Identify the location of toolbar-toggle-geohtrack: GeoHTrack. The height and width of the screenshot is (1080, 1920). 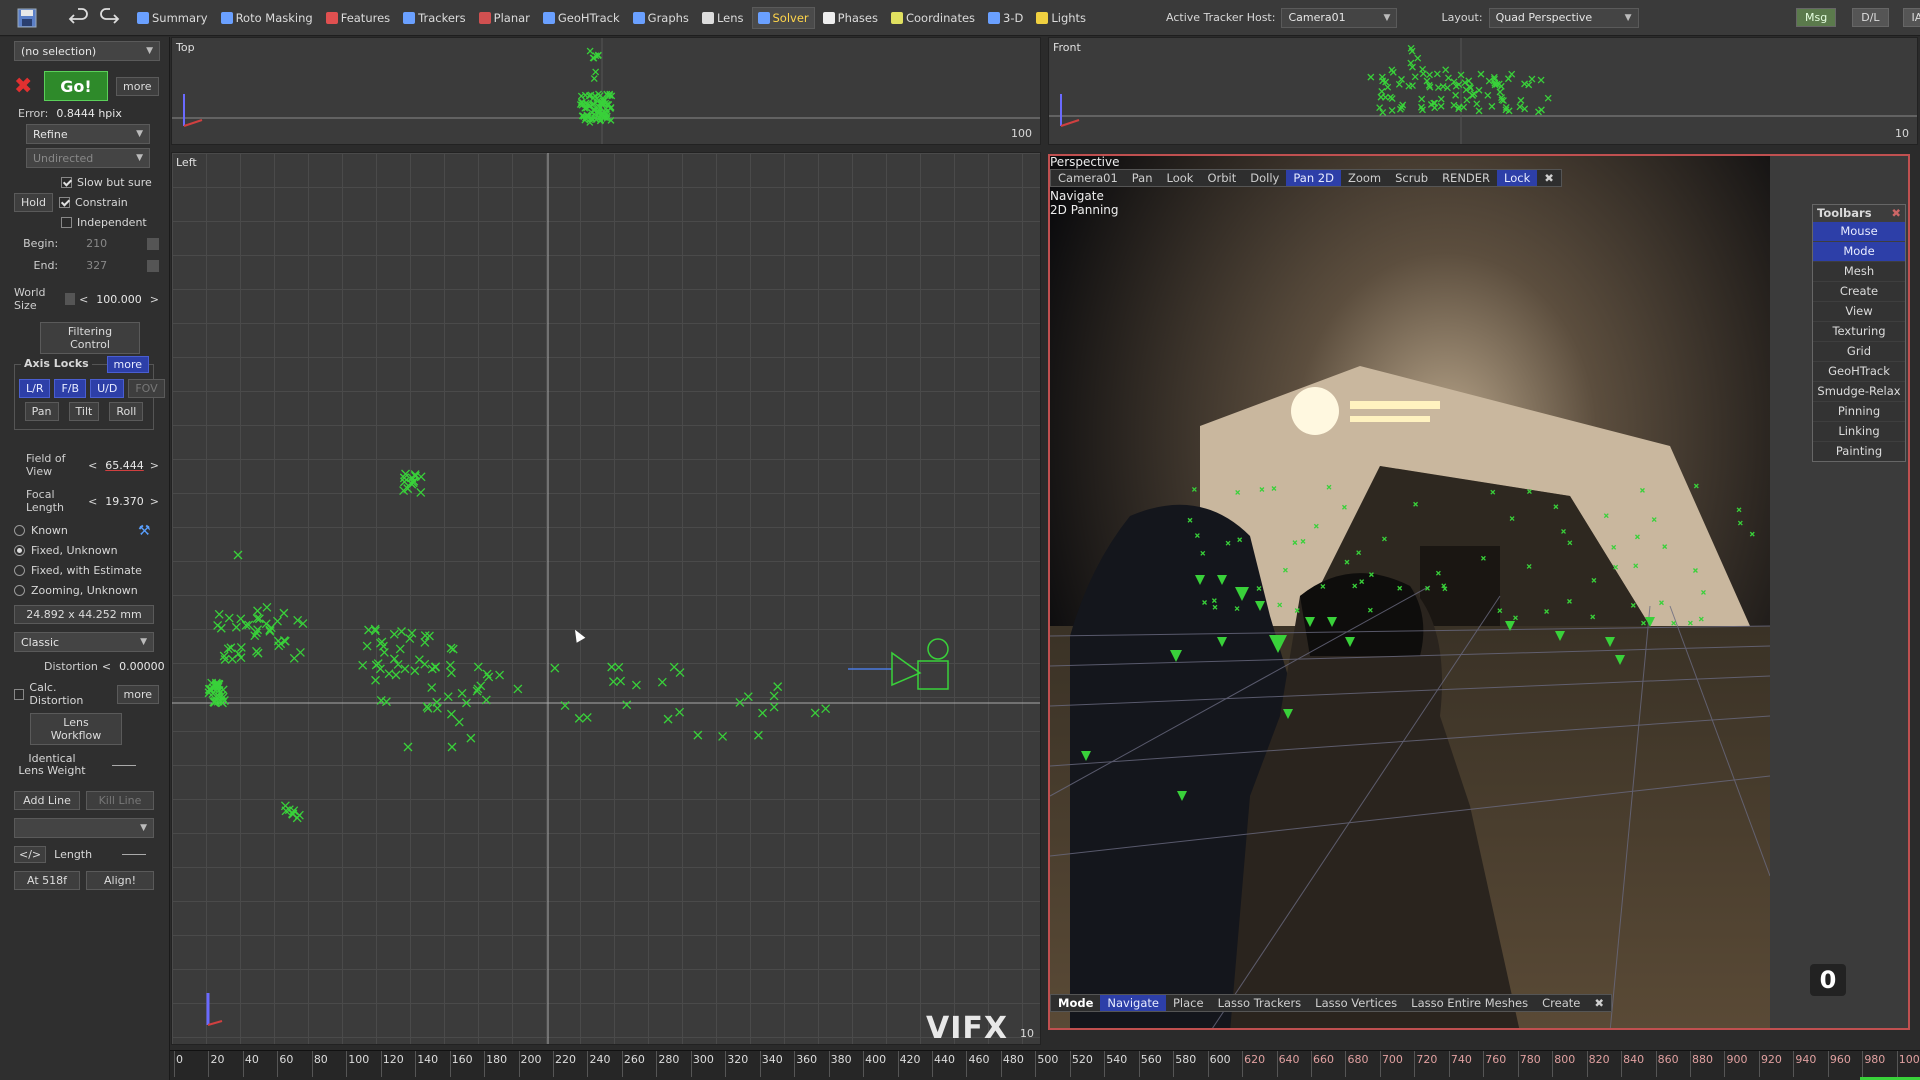
(1859, 371).